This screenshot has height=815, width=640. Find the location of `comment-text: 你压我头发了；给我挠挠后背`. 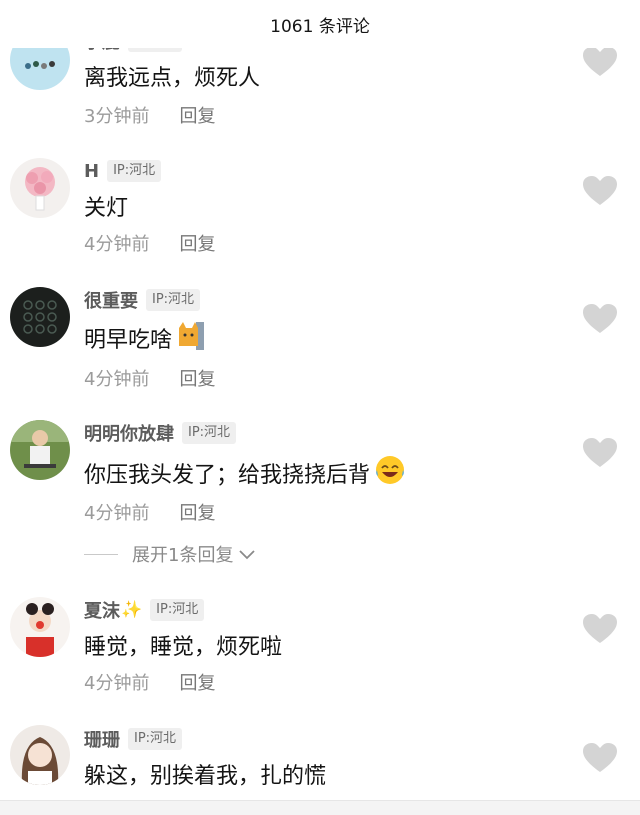

comment-text: 你压我头发了；给我挠挠后背 is located at coordinates (227, 475).